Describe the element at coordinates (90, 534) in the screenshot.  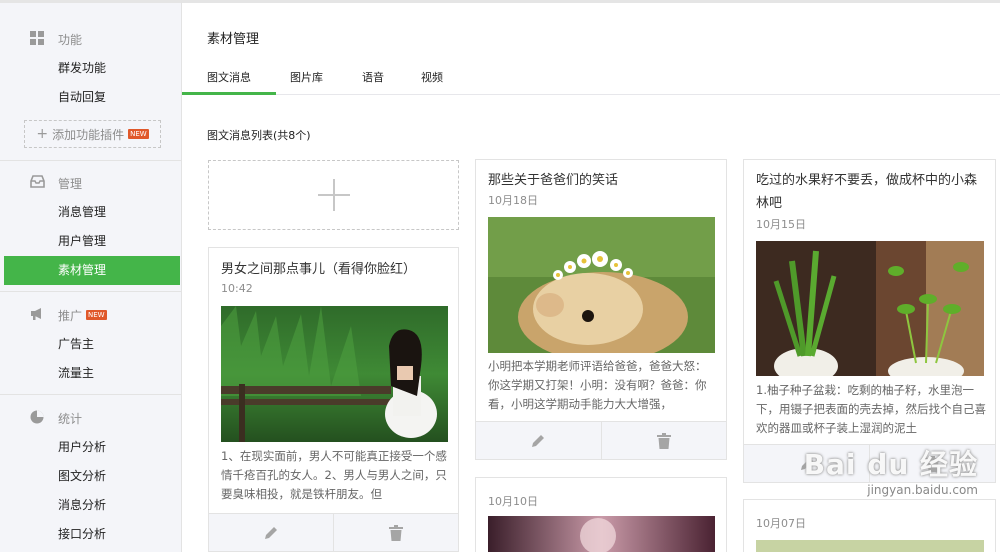
I see `sidebar-item-api-analysis: 接口分析` at that location.